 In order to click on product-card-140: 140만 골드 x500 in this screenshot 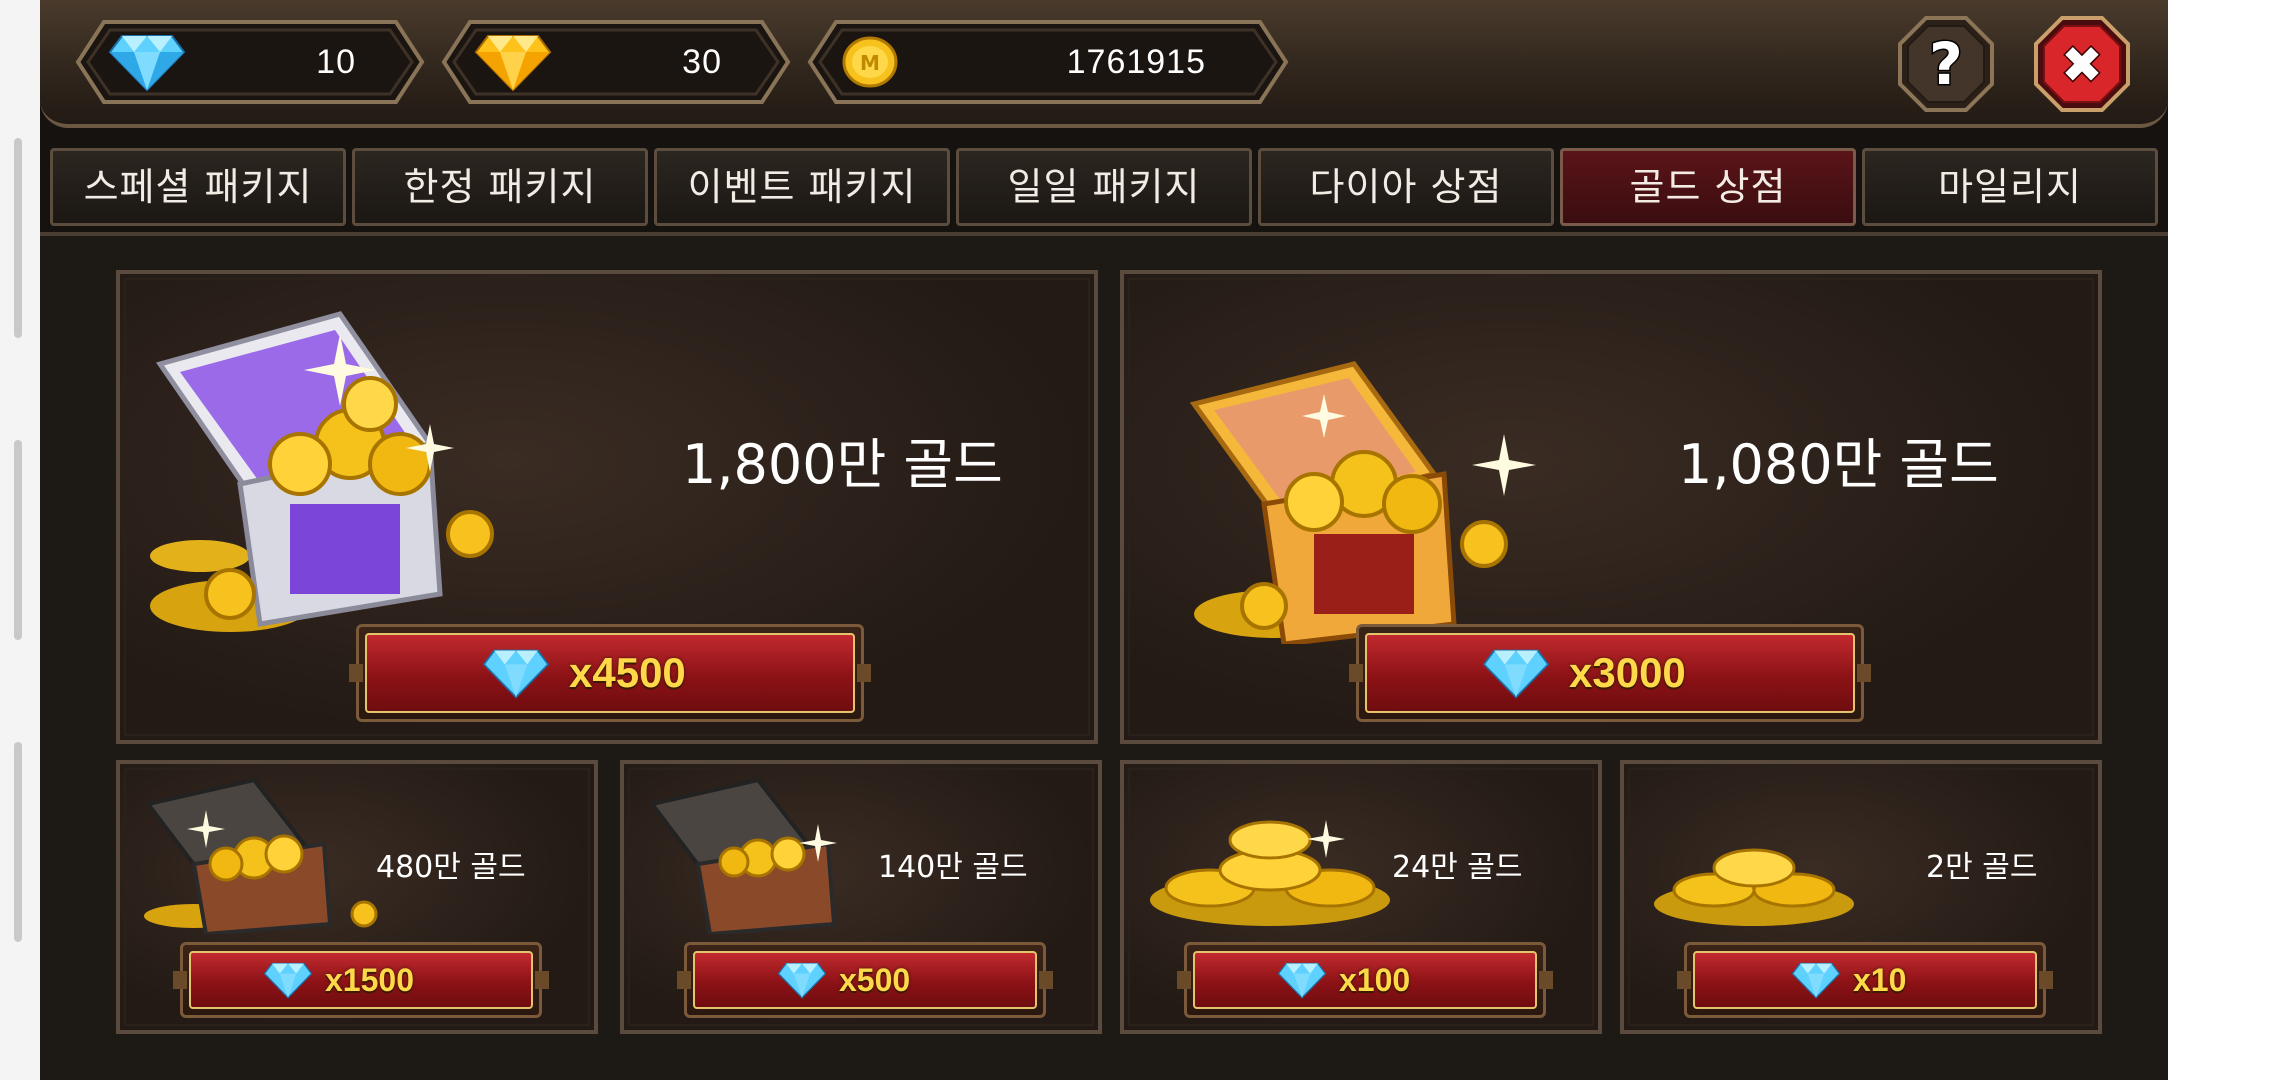, I will do `click(861, 897)`.